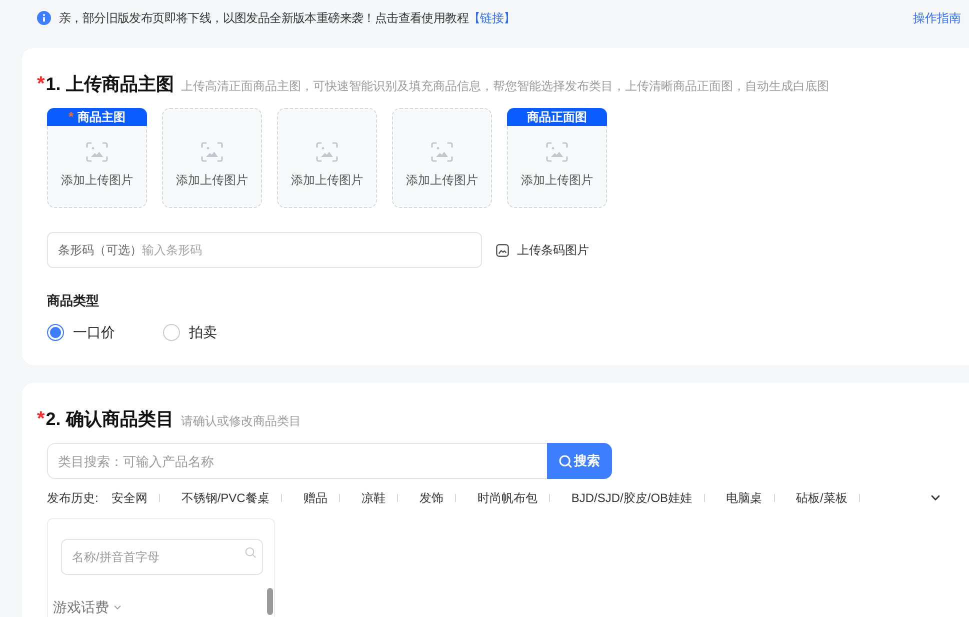 This screenshot has width=969, height=617. I want to click on history-item: 时尚帆布包, so click(507, 498).